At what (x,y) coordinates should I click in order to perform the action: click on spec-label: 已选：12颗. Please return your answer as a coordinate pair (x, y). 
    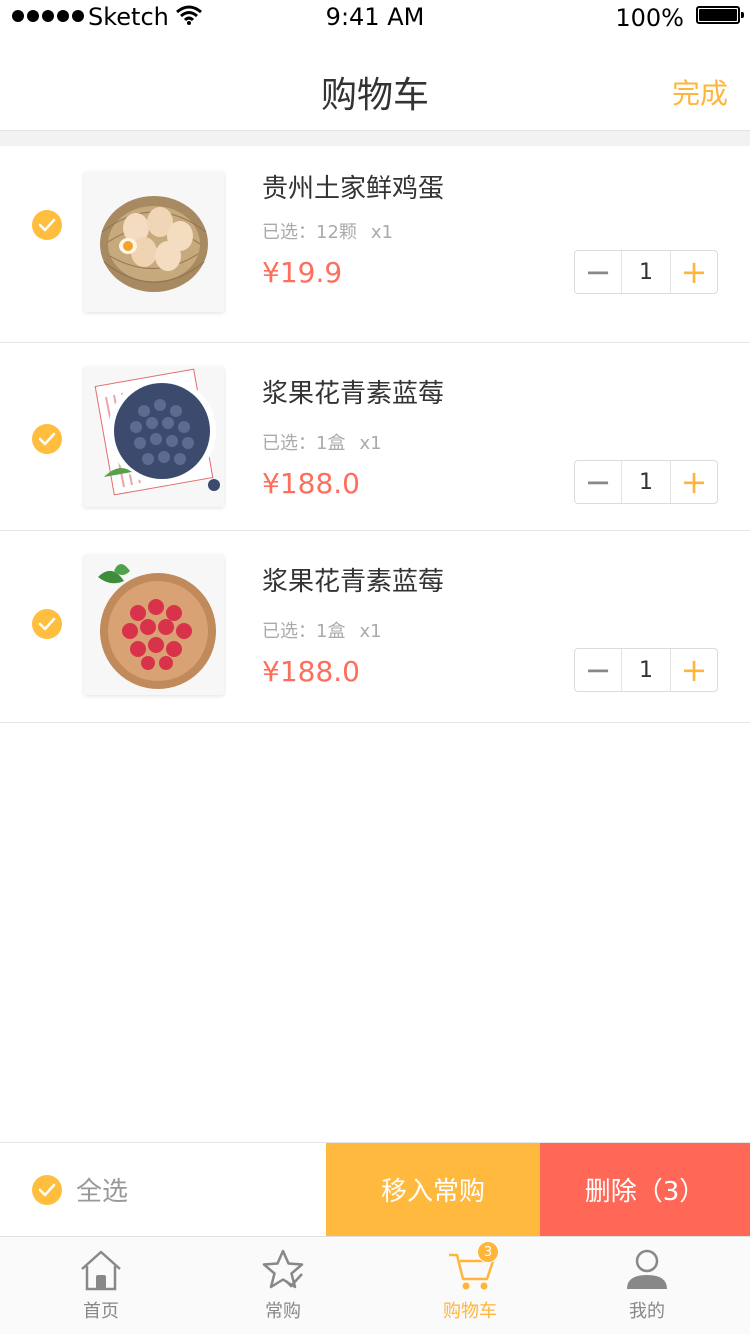
    Looking at the image, I should click on (309, 232).